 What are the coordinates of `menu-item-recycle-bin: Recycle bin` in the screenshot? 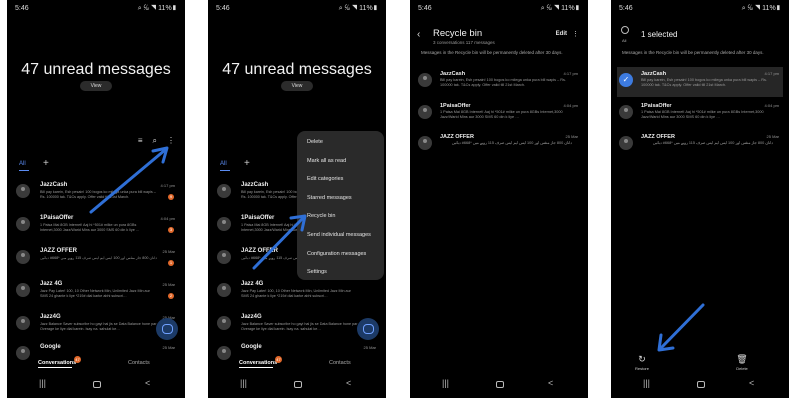 It's located at (340, 216).